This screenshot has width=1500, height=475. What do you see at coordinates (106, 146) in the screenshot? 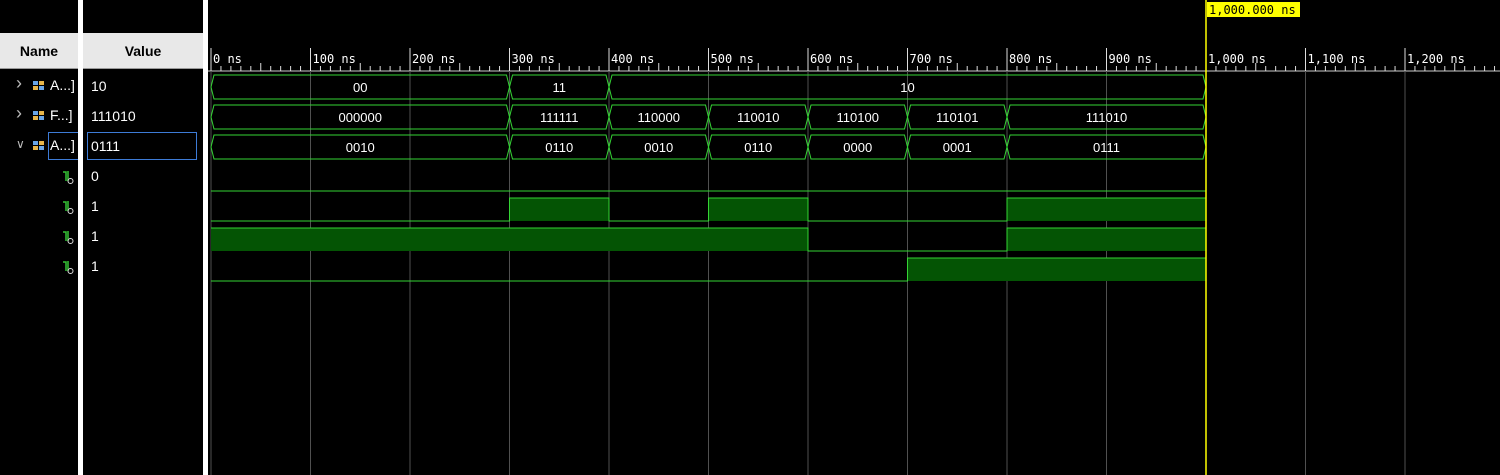
I see `signal-value: 0111` at bounding box center [106, 146].